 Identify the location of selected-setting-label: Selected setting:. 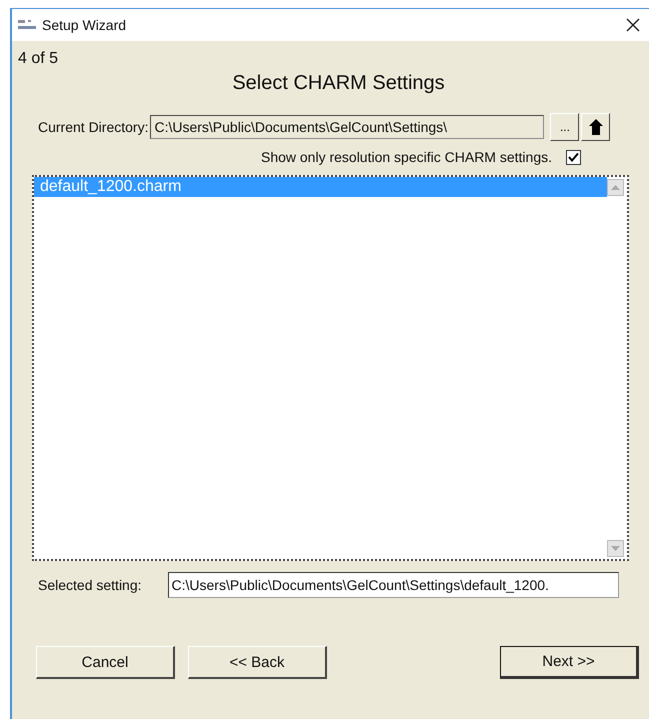
(90, 585).